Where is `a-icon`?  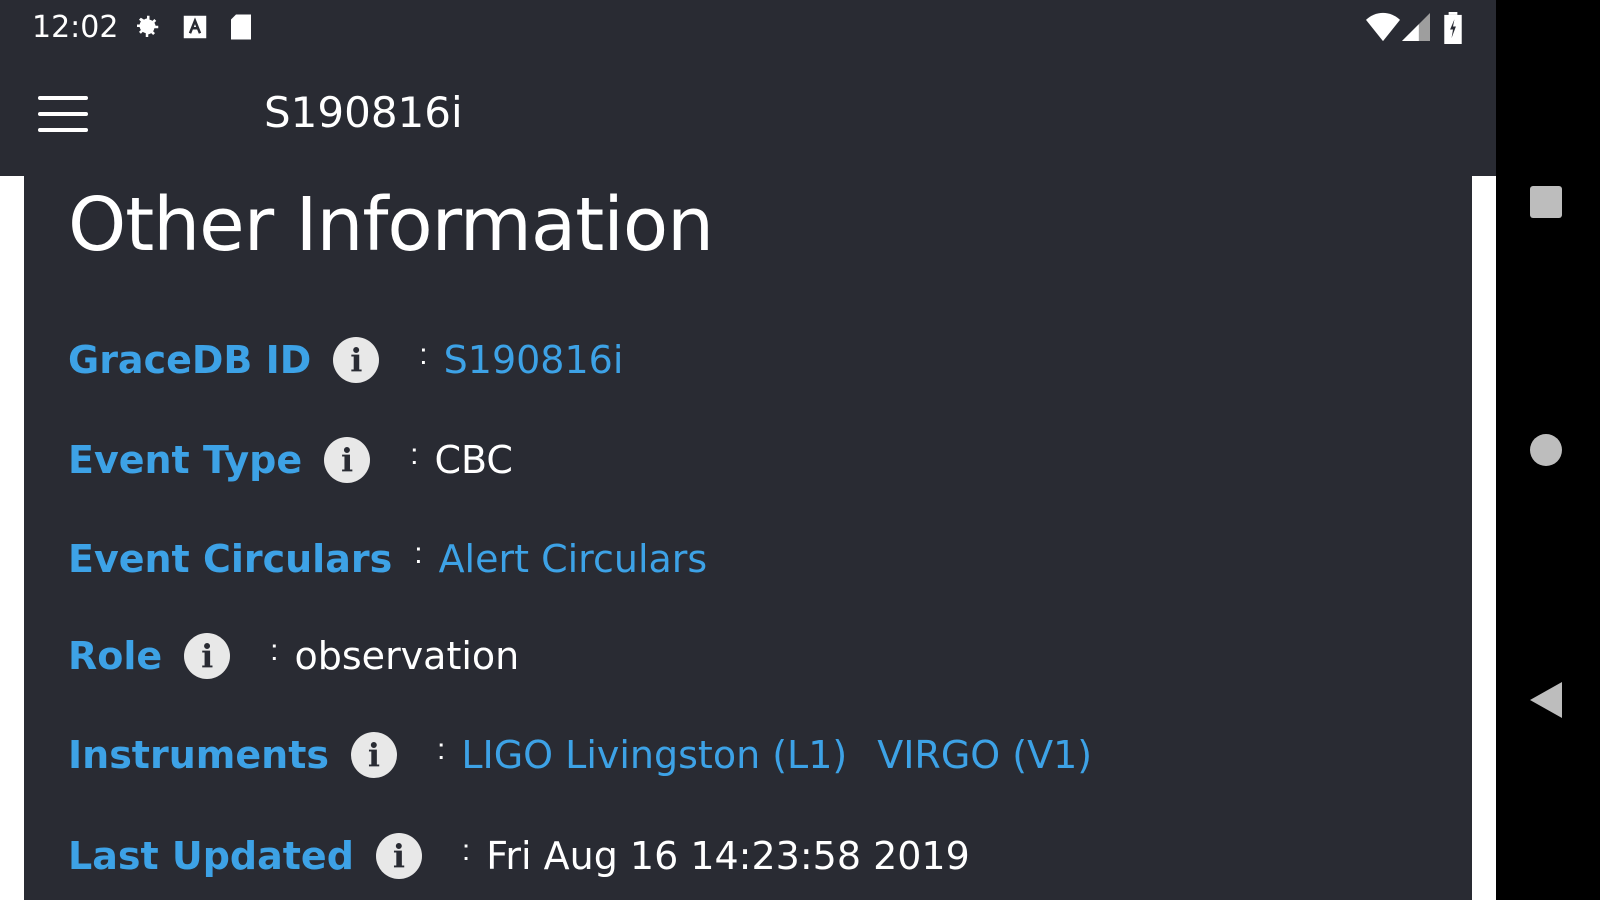
a-icon is located at coordinates (195, 31).